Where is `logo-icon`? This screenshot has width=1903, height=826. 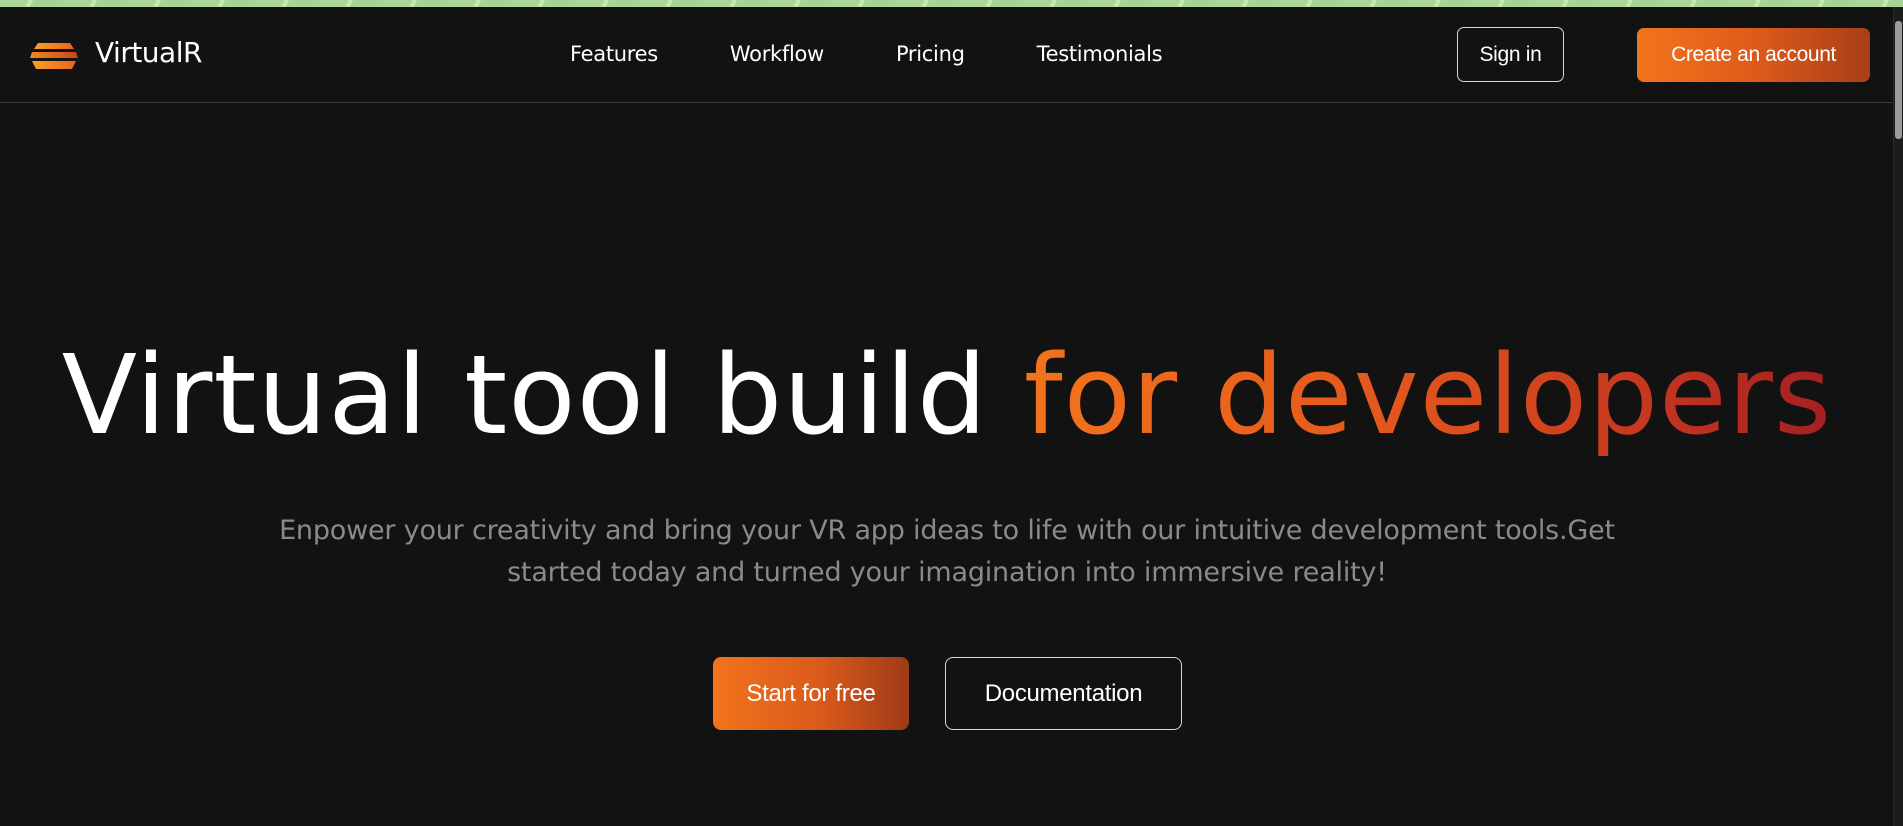
logo-icon is located at coordinates (54, 56).